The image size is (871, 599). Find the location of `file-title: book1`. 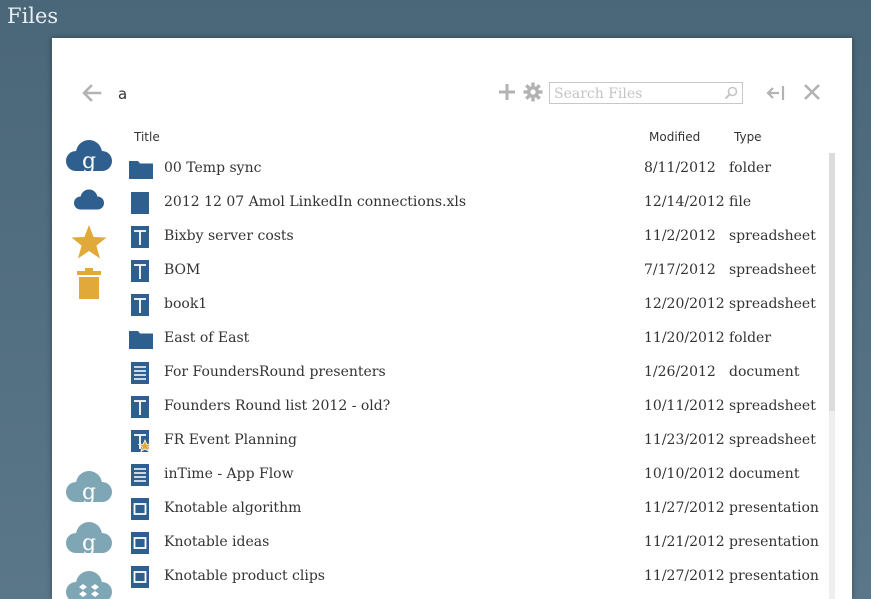

file-title: book1 is located at coordinates (186, 304).